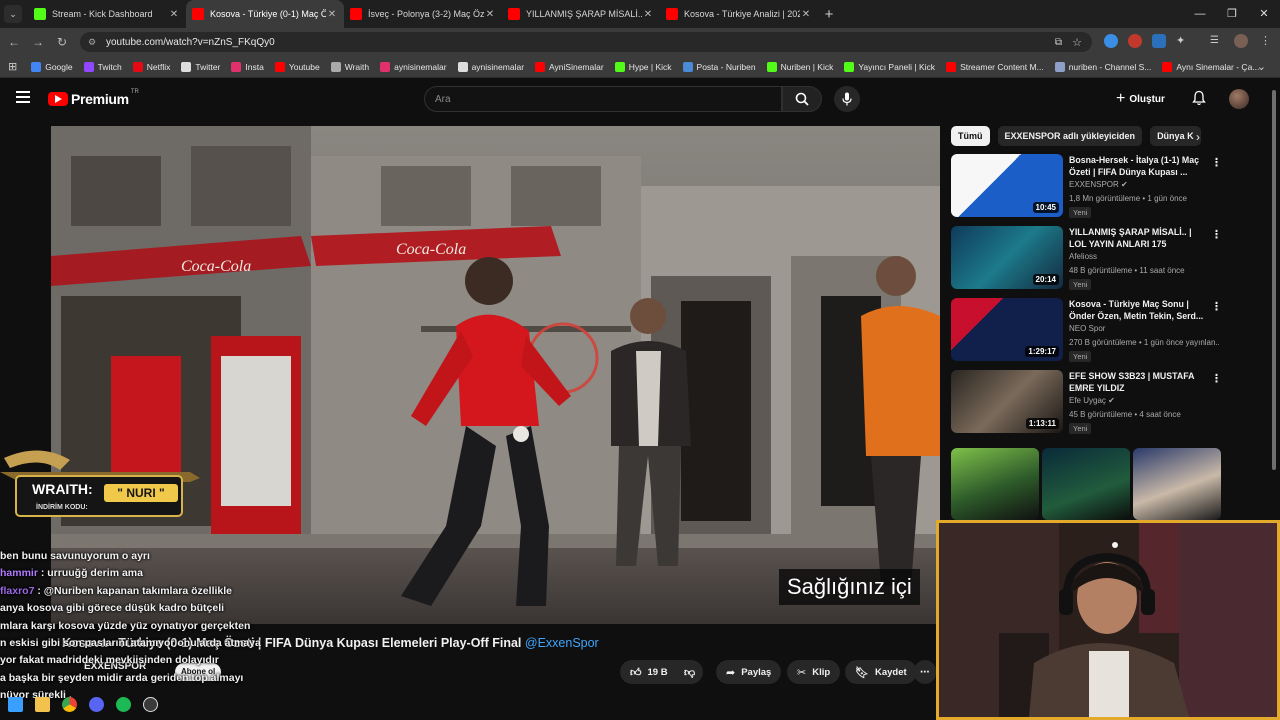 This screenshot has width=1280, height=720. What do you see at coordinates (208, 66) in the screenshot?
I see `bookmark-label: Twitter` at bounding box center [208, 66].